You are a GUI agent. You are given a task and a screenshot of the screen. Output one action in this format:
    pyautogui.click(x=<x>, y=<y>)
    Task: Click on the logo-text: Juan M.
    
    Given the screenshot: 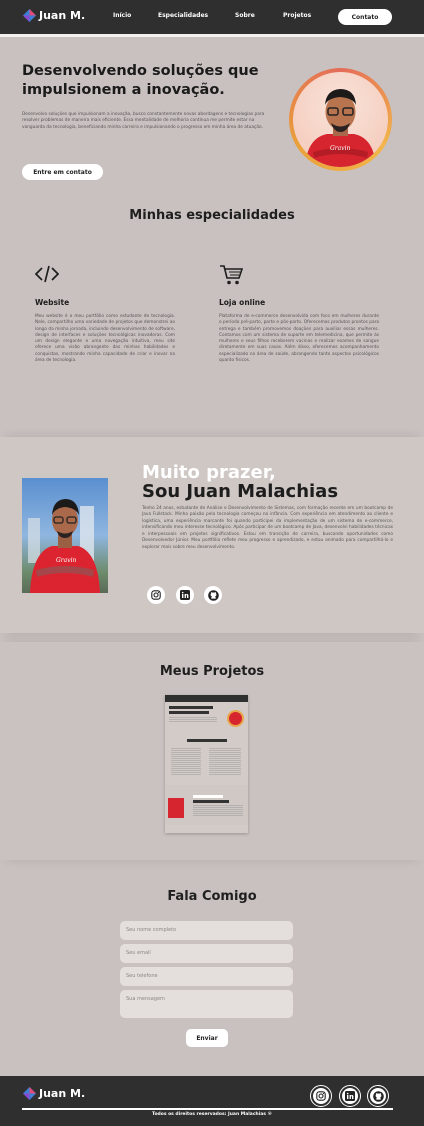 What is the action you would take?
    pyautogui.click(x=62, y=15)
    